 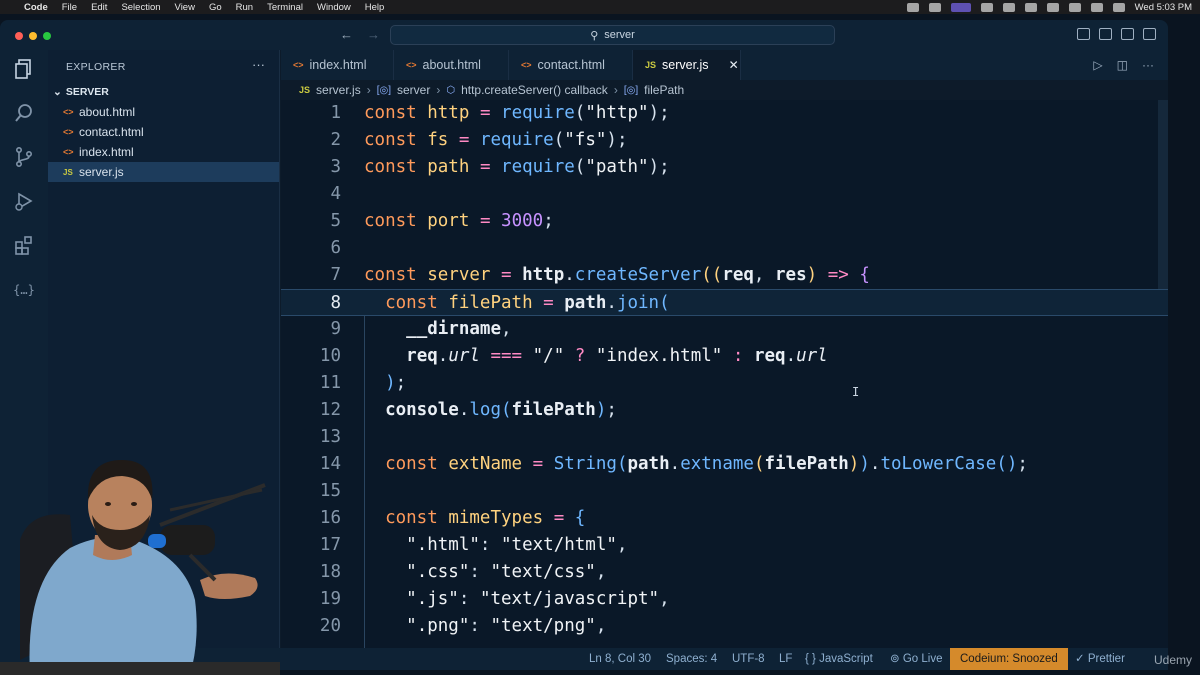 I want to click on code-line: 17 ".html": "text/html",, so click(x=724, y=545).